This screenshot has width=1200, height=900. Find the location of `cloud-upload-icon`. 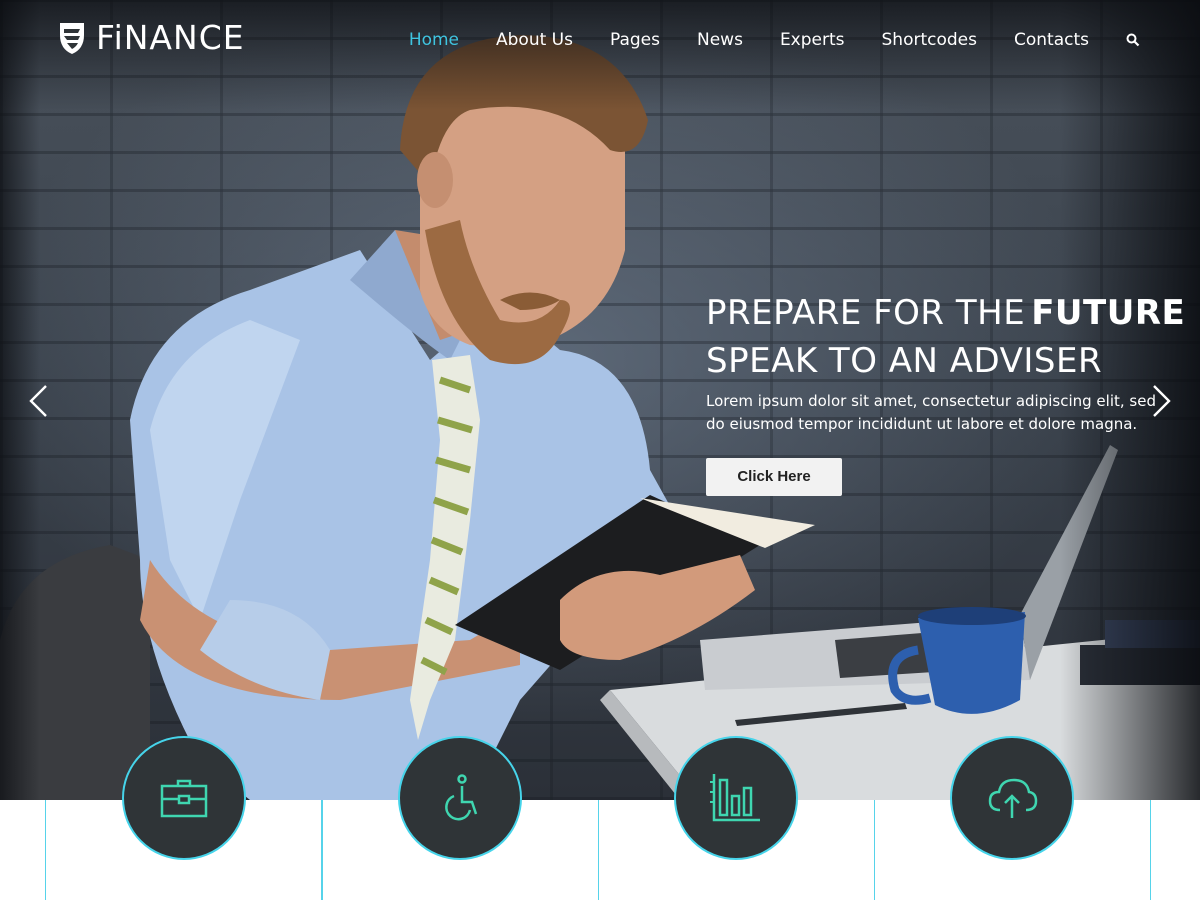

cloud-upload-icon is located at coordinates (1012, 798).